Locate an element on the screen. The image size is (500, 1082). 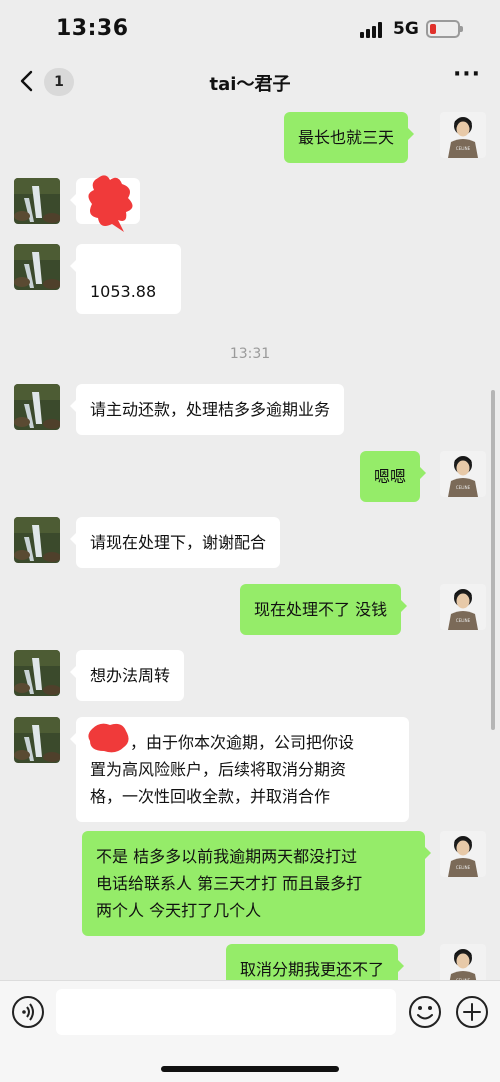
back-button: 1 is located at coordinates (42, 81).